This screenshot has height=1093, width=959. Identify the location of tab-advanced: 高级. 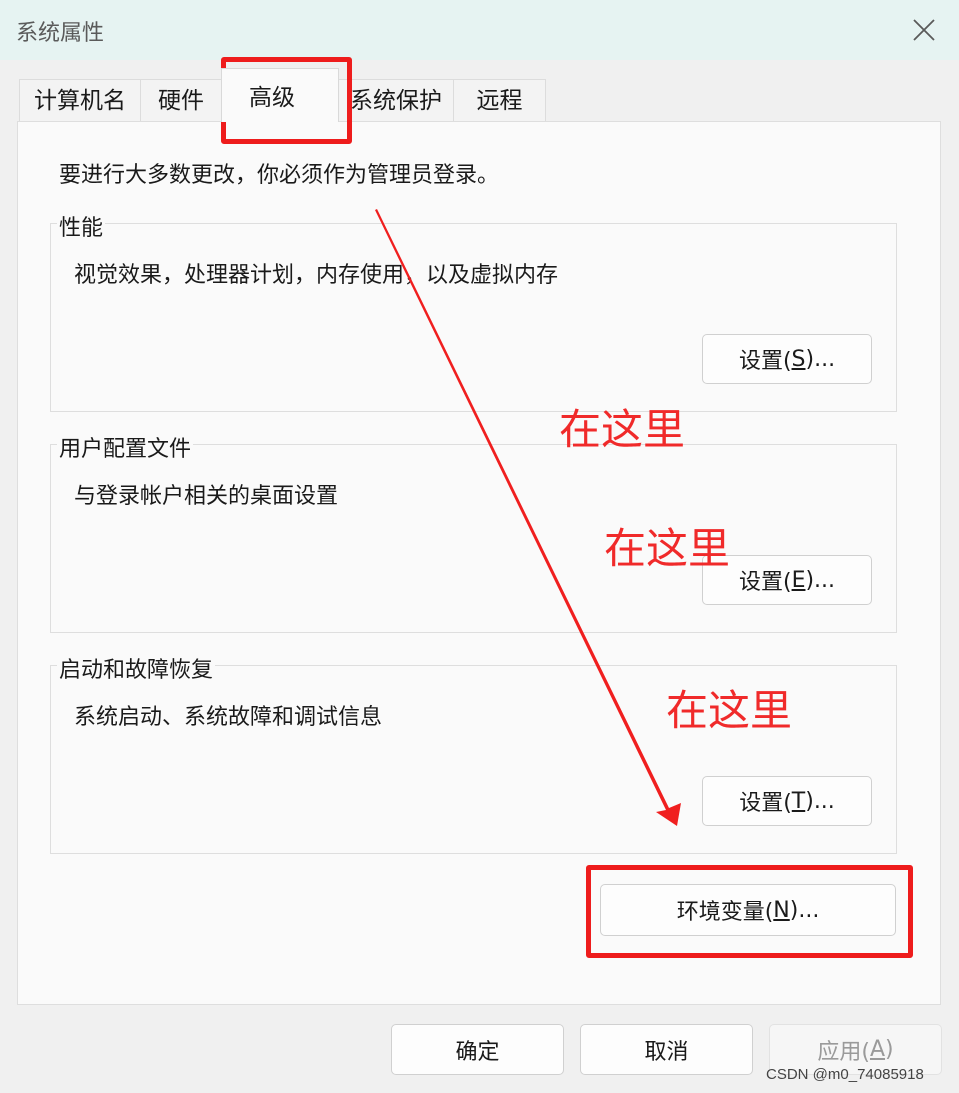
(280, 95).